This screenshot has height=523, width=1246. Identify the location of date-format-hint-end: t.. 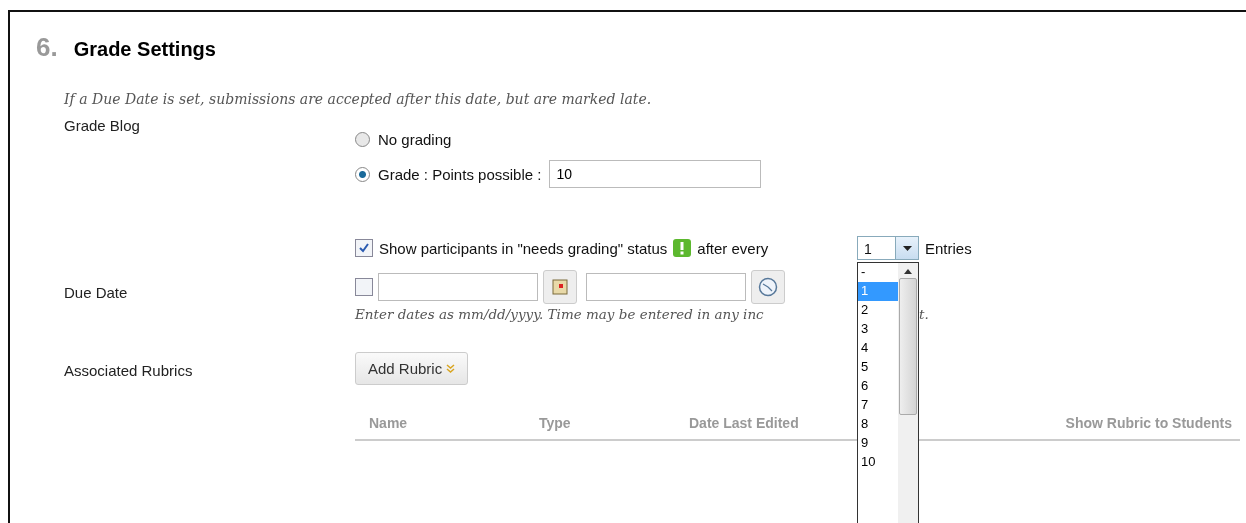
(924, 314).